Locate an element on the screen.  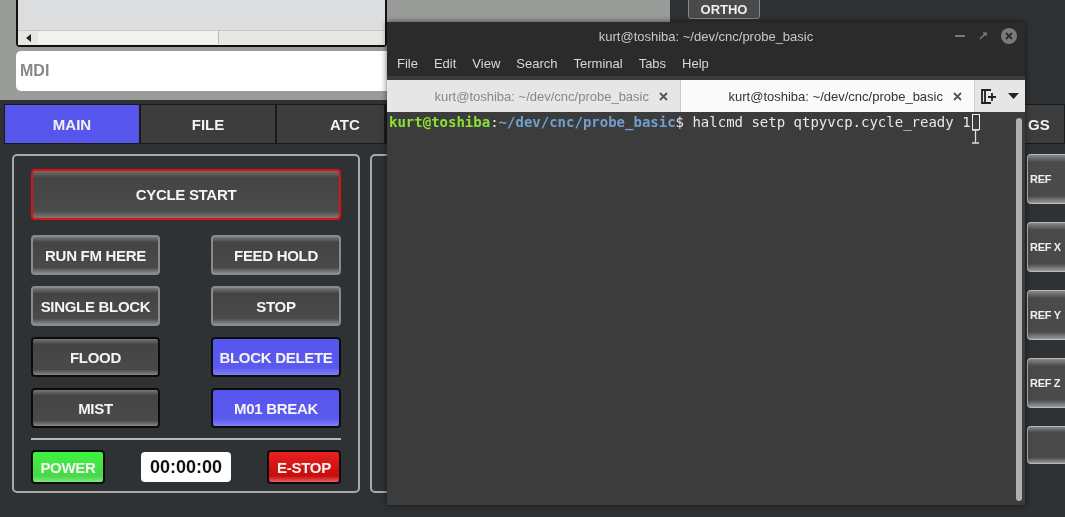
window-title: kurt@toshiba: ~/dev/cnc/probe_basic is located at coordinates (706, 36).